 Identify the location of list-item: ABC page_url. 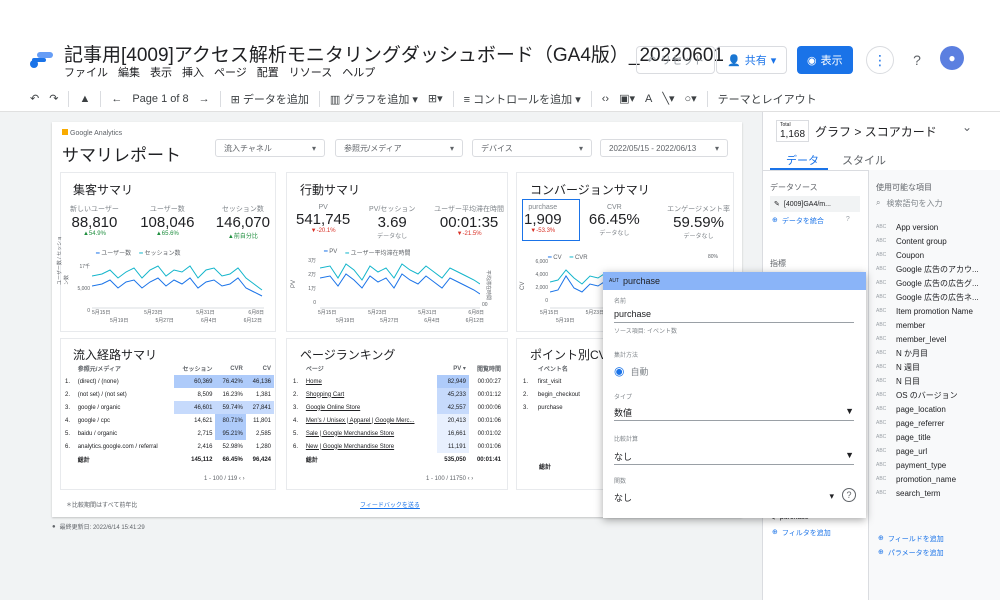
(936, 451).